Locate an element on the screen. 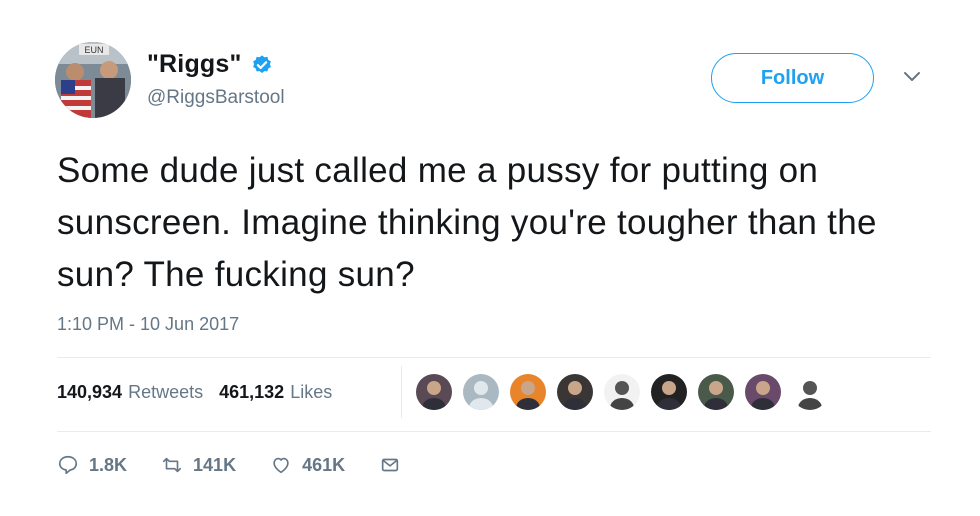 The image size is (980, 516). author-avatar: EUN is located at coordinates (93, 80).